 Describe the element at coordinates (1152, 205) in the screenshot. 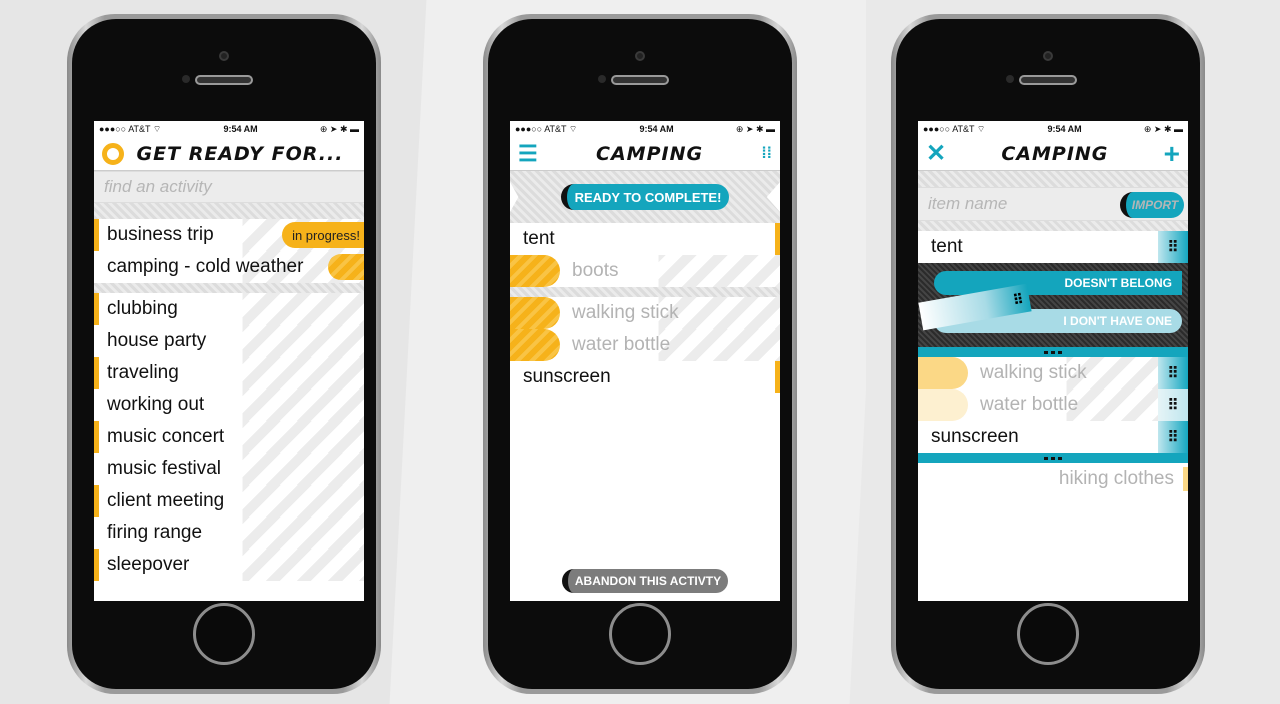

I see `import-button: IMPORT` at that location.